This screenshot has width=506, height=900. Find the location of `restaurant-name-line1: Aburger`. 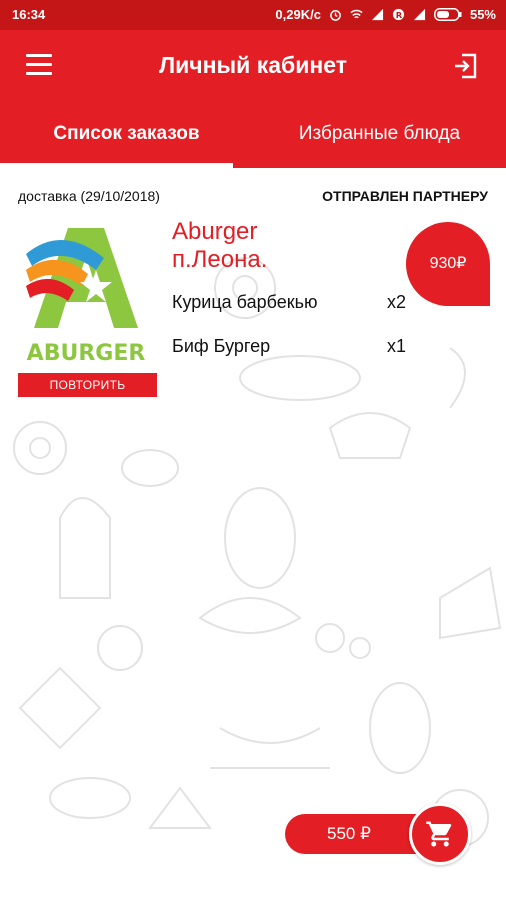

restaurant-name-line1: Aburger is located at coordinates (215, 231).